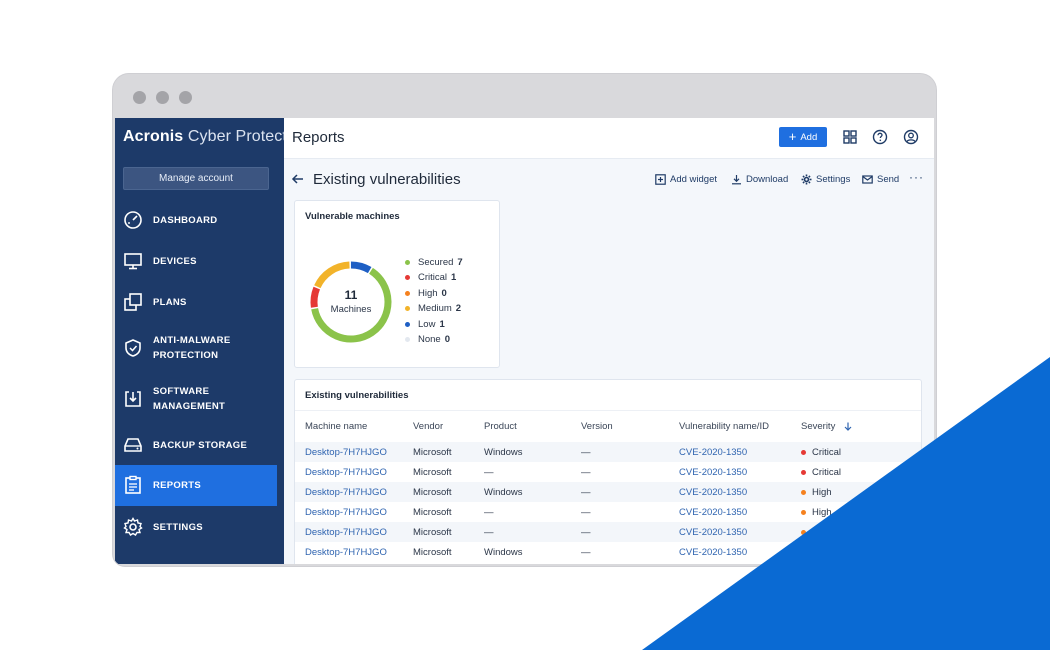 This screenshot has height=650, width=1050. I want to click on manage-account-button: Manage account, so click(196, 178).